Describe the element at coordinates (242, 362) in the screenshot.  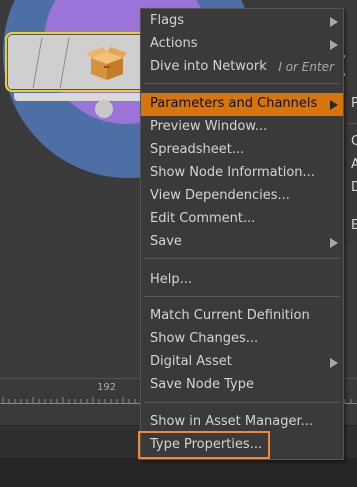
I see `menu-item-digital-asset: Digital Asset` at that location.